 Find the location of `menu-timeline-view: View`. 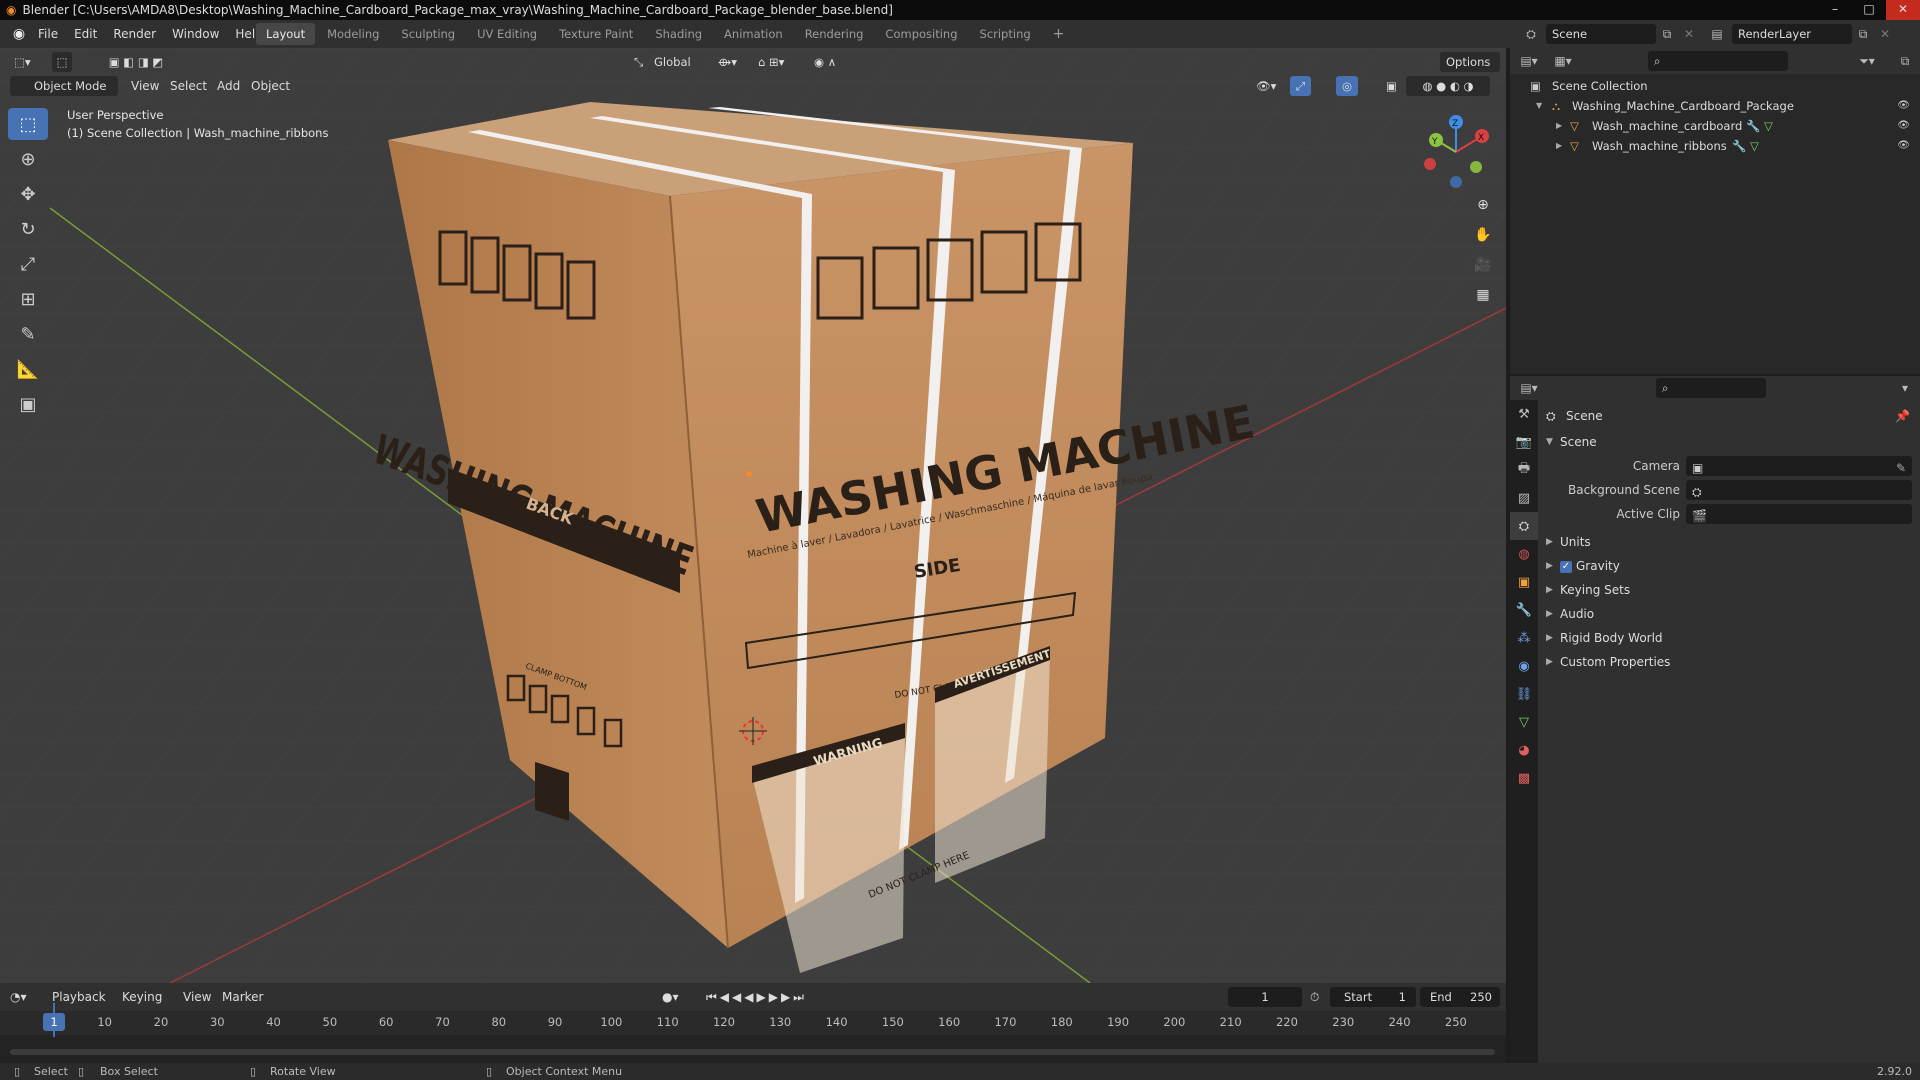

menu-timeline-view: View is located at coordinates (197, 997).